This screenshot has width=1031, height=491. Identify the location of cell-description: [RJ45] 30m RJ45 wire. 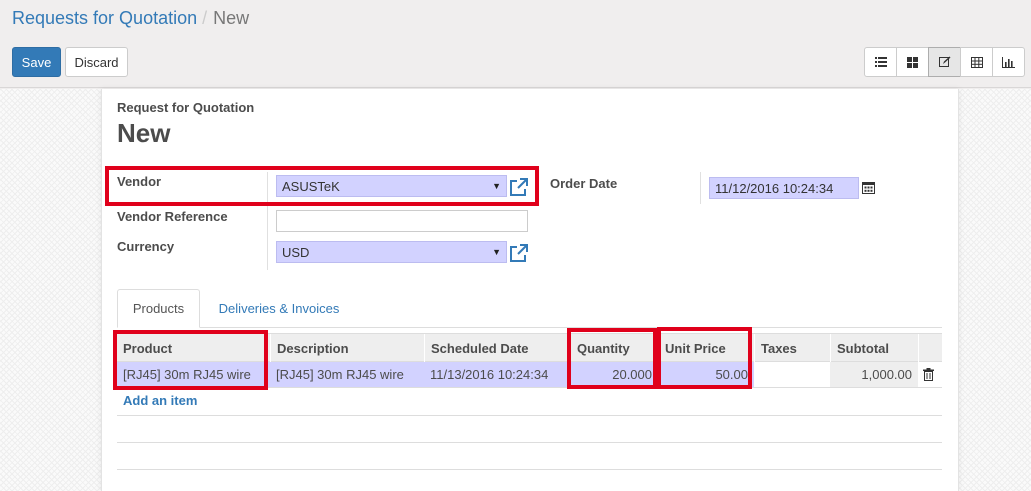
(347, 374).